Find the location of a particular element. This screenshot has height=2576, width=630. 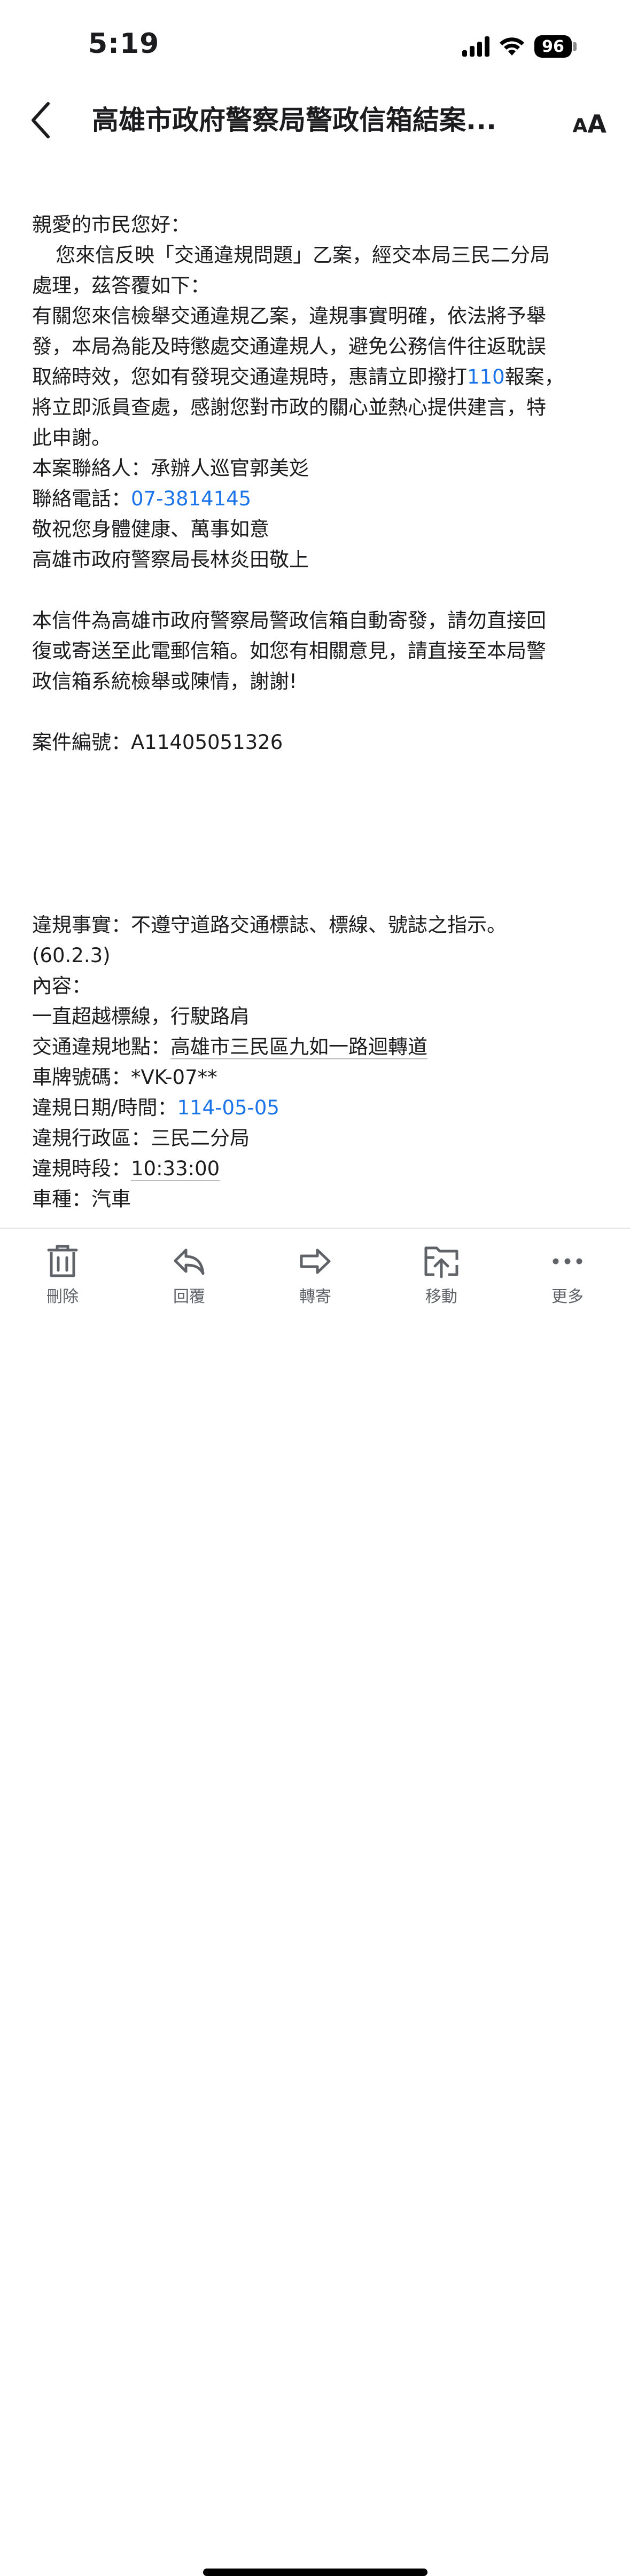

body-text: 本信件為高雄市政府警察局警政信箱自動寄發，請勿直接回 is located at coordinates (289, 620).